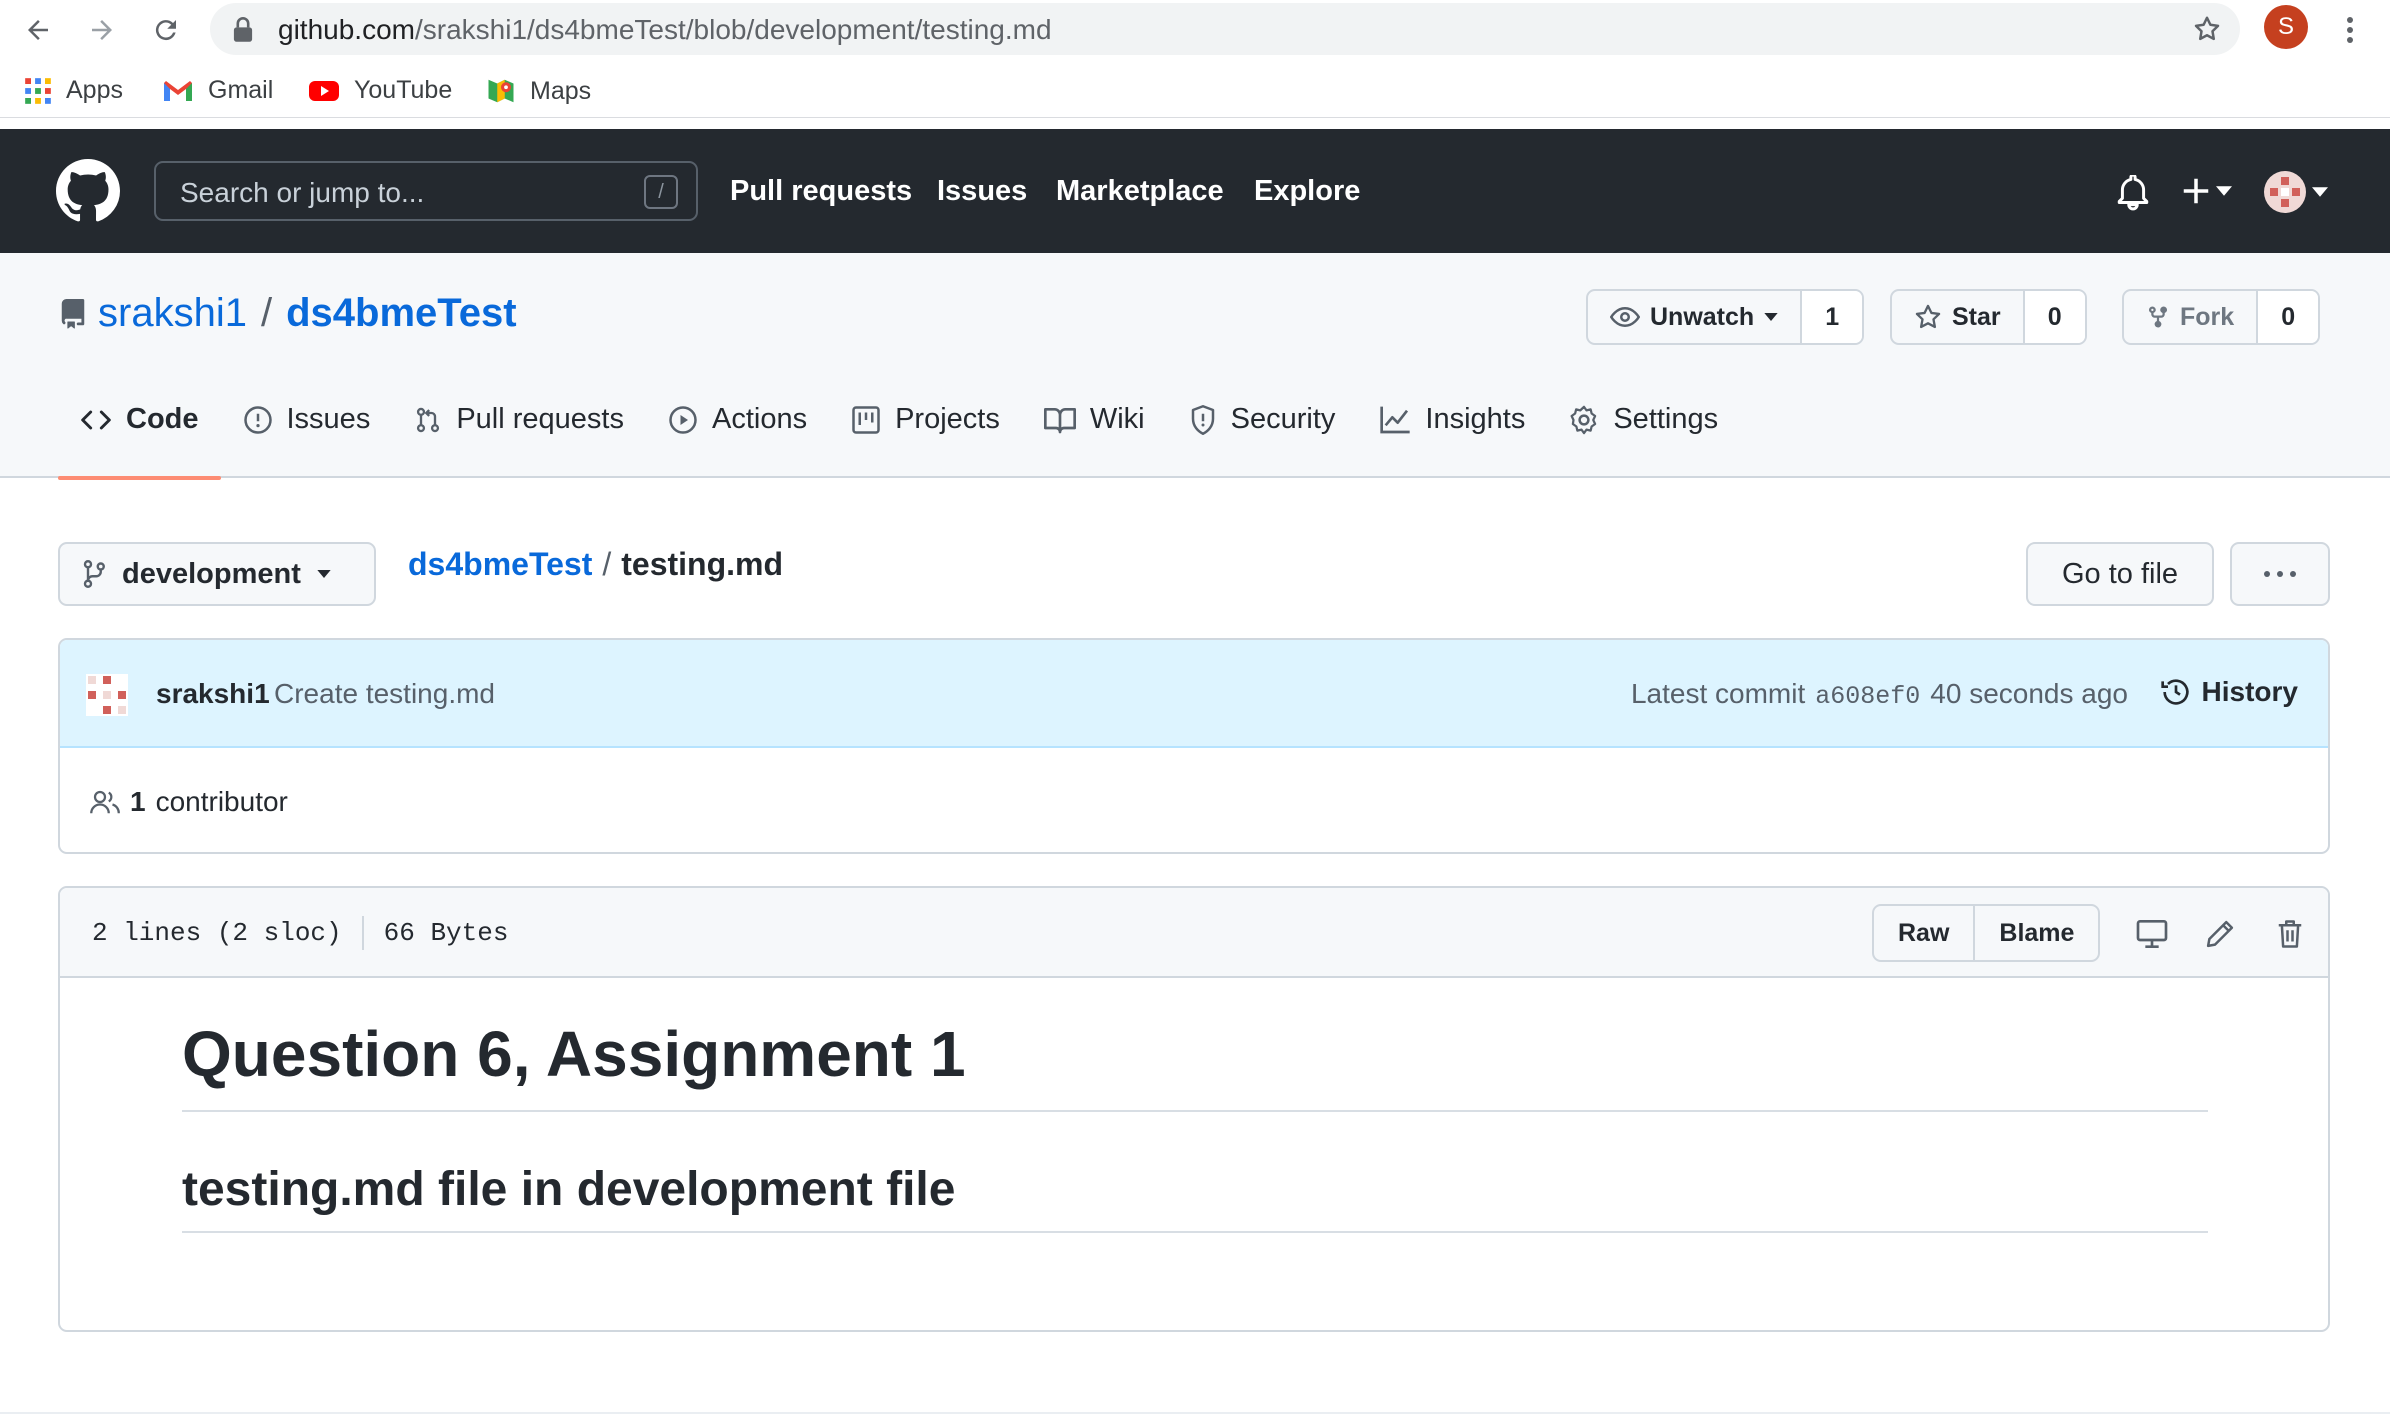 The height and width of the screenshot is (1418, 2390). What do you see at coordinates (221, 801) in the screenshot?
I see `contributor-label: contributor` at bounding box center [221, 801].